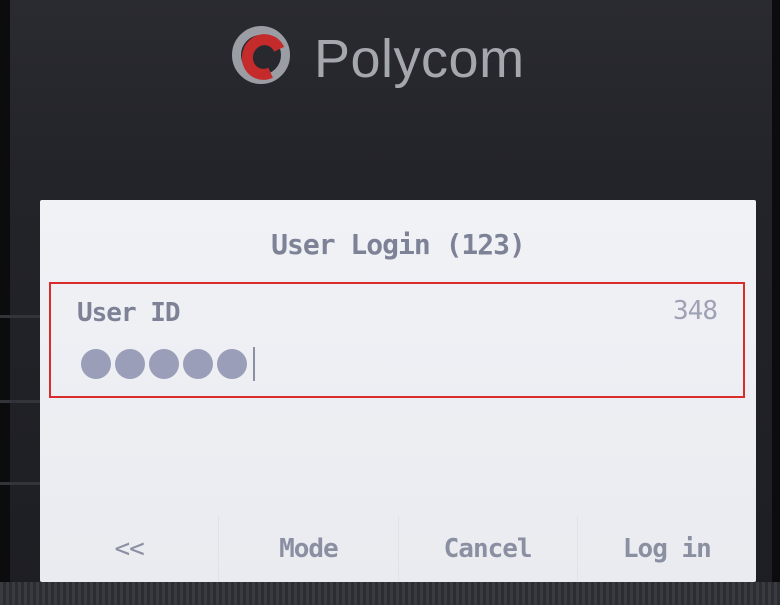 The width and height of the screenshot is (780, 605). Describe the element at coordinates (129, 549) in the screenshot. I see `softkey-back: <<` at that location.